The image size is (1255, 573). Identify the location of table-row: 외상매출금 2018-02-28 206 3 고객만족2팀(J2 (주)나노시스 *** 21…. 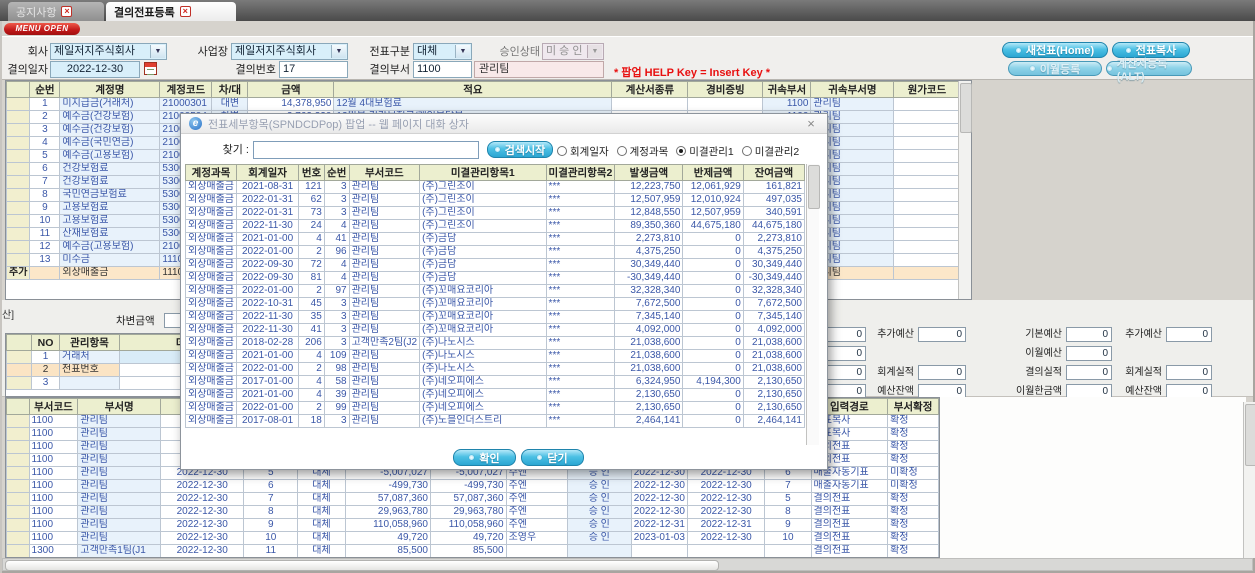
(495, 343).